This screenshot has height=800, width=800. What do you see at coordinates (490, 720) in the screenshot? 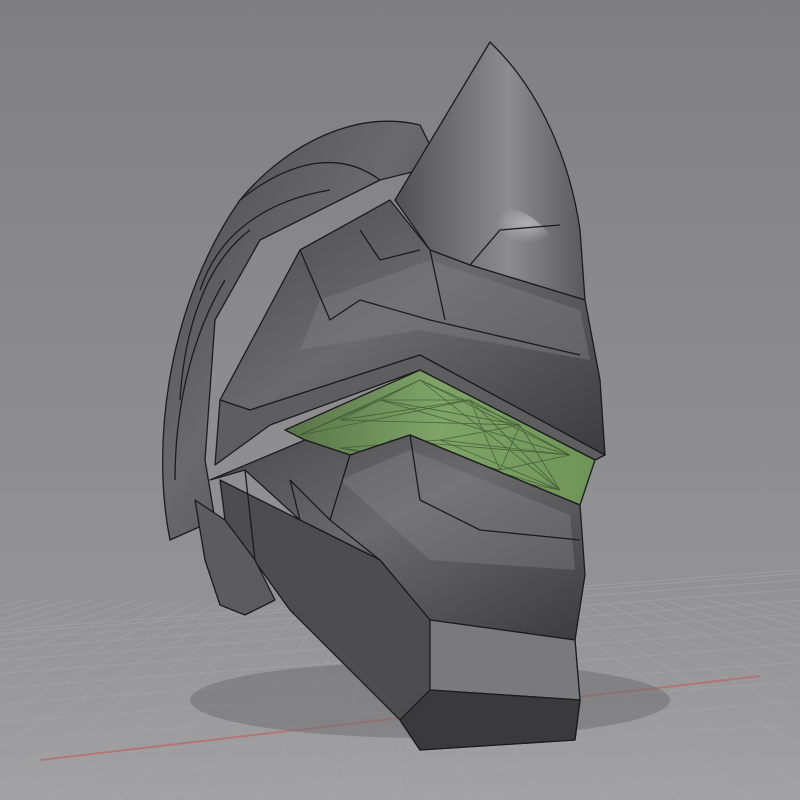
I see `chin-bottom` at bounding box center [490, 720].